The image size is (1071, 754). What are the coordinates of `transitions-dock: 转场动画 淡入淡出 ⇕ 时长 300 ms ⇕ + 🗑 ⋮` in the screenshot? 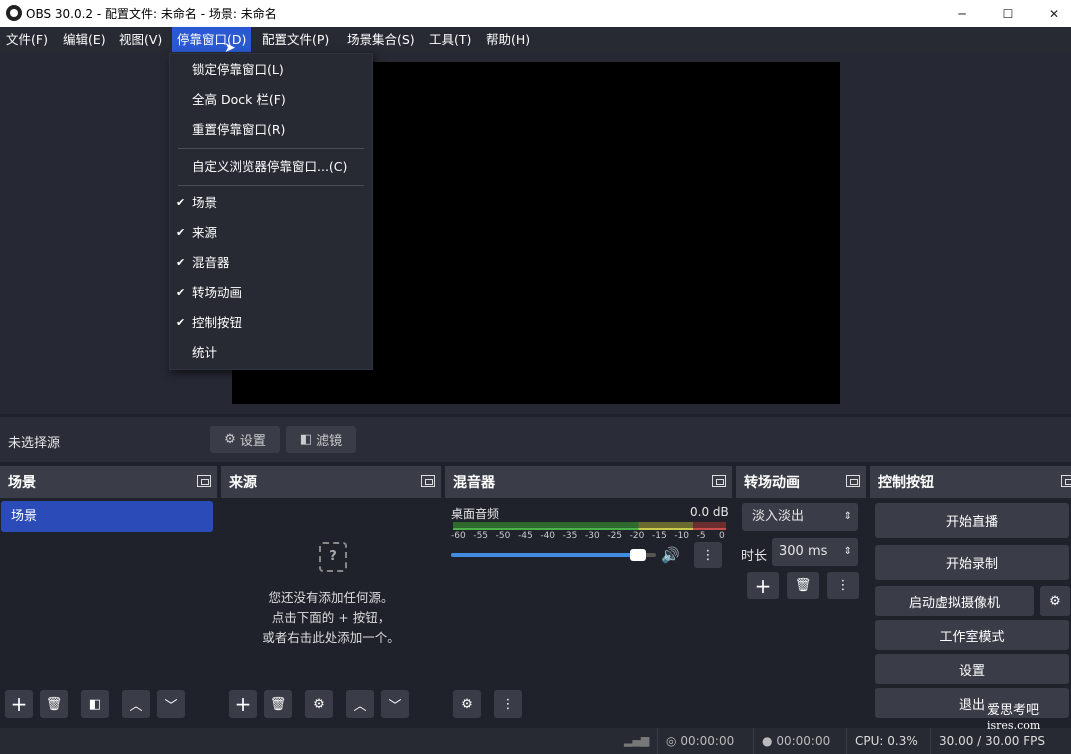 It's located at (801, 594).